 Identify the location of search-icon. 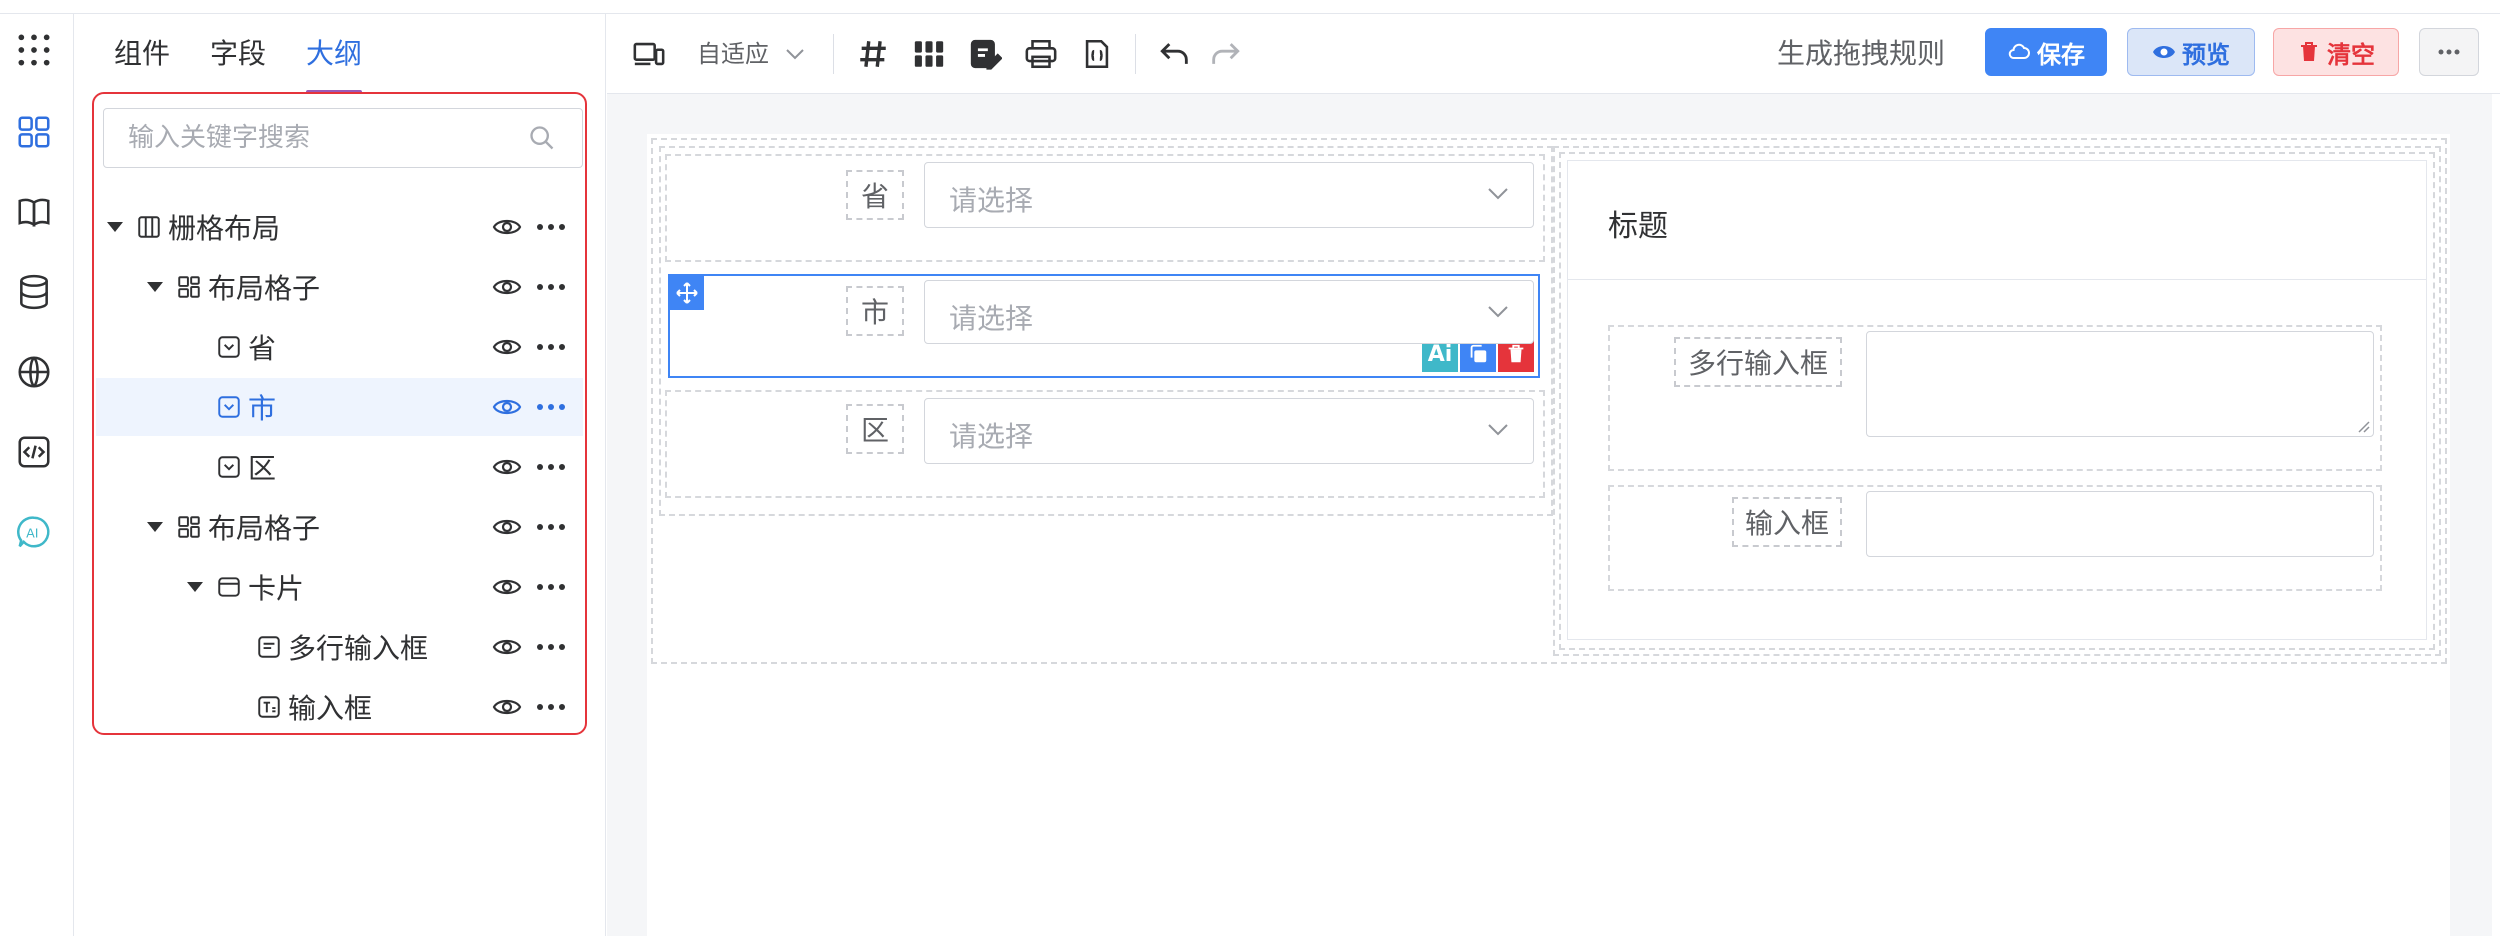
(542, 138).